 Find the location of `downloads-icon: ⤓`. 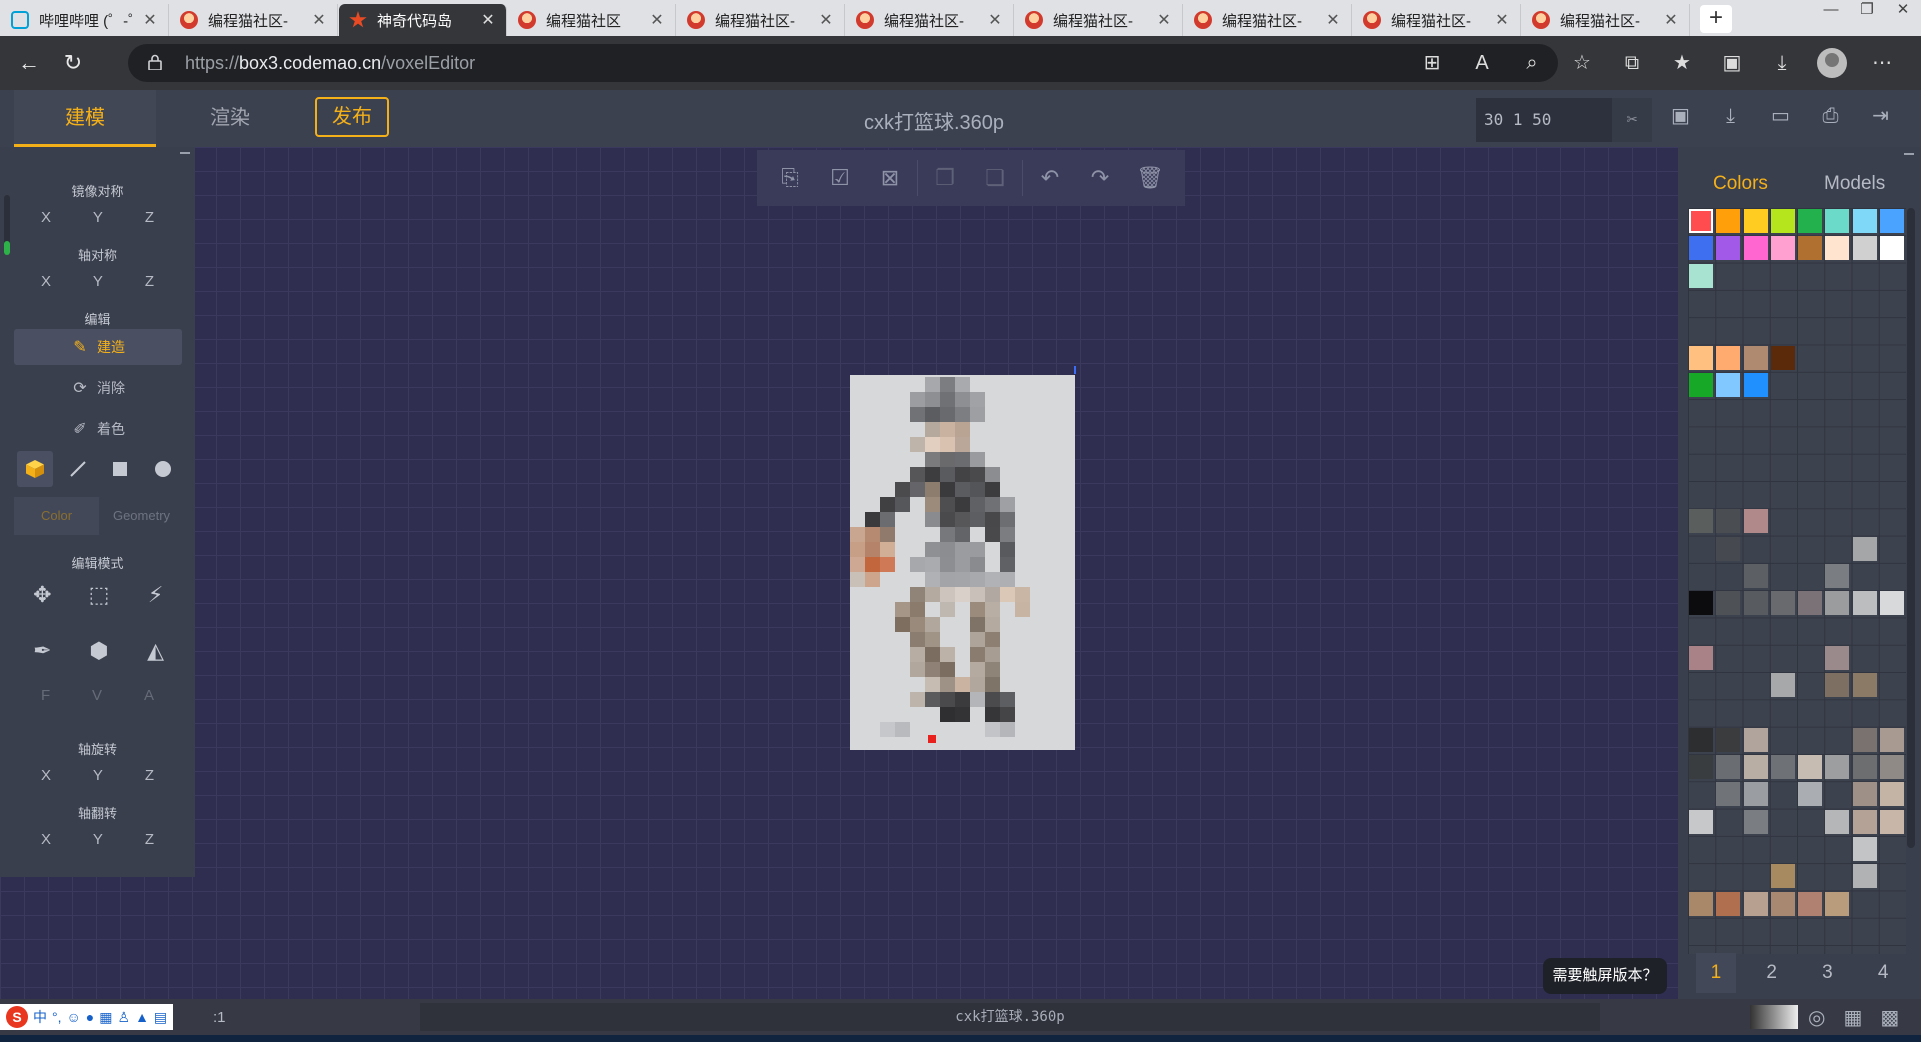

downloads-icon: ⤓ is located at coordinates (1782, 63).